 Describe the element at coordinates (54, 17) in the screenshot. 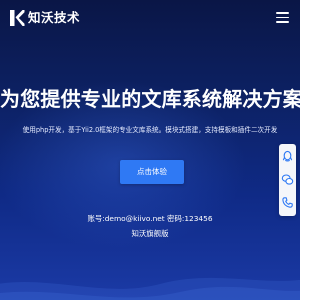

I see `brand-name: 知沃技术` at that location.